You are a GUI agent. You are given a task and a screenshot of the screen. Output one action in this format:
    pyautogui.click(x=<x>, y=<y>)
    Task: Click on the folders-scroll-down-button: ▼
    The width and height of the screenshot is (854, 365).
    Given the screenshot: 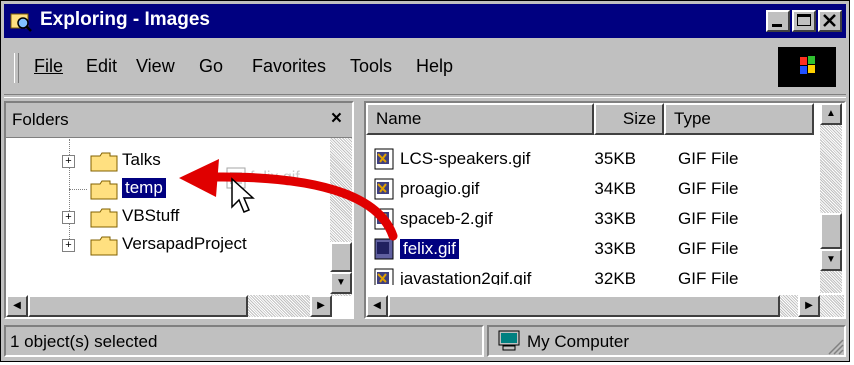 What is the action you would take?
    pyautogui.click(x=341, y=283)
    